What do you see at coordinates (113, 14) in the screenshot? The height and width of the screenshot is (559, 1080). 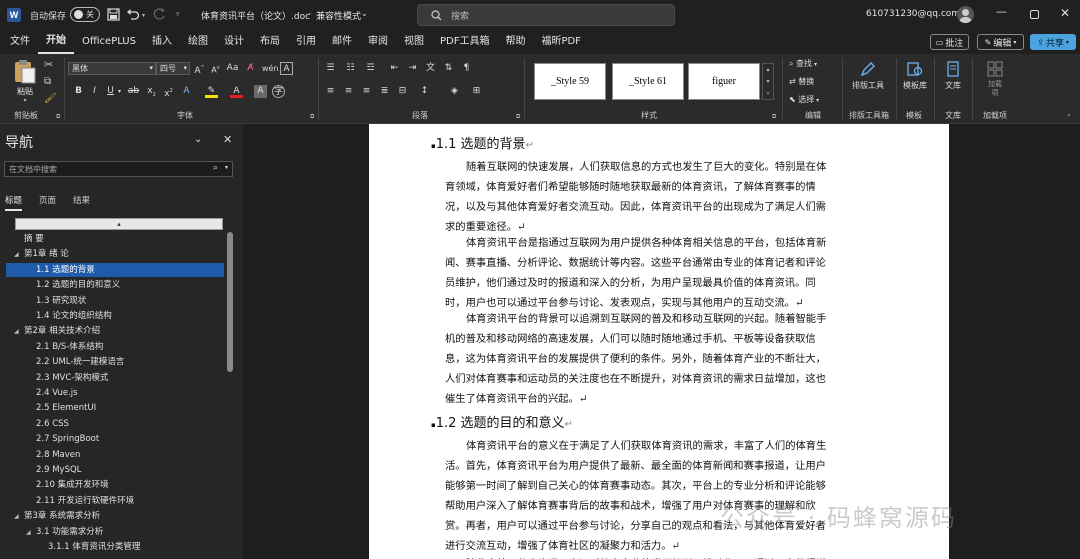 I see `save-icon` at bounding box center [113, 14].